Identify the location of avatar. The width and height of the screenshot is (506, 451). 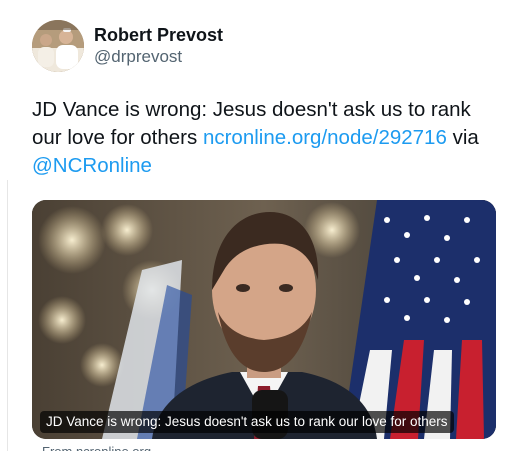
(58, 46).